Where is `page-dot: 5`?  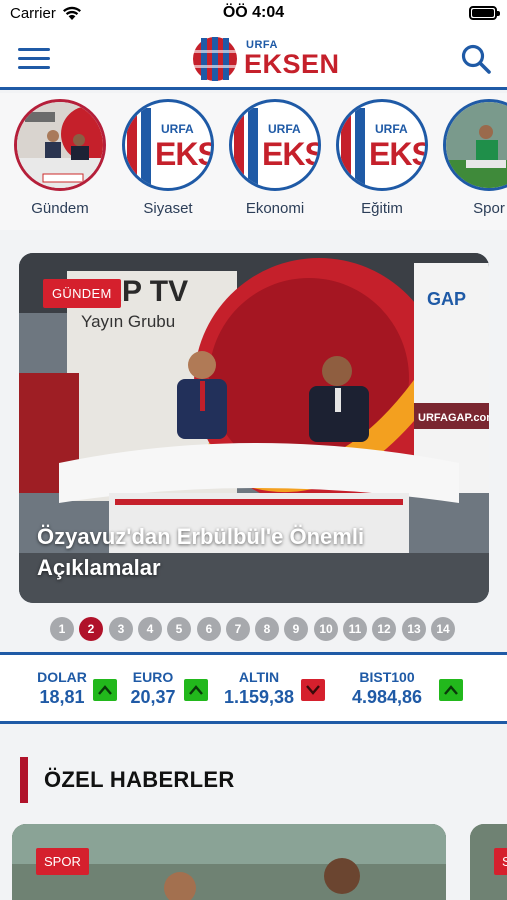 page-dot: 5 is located at coordinates (179, 629).